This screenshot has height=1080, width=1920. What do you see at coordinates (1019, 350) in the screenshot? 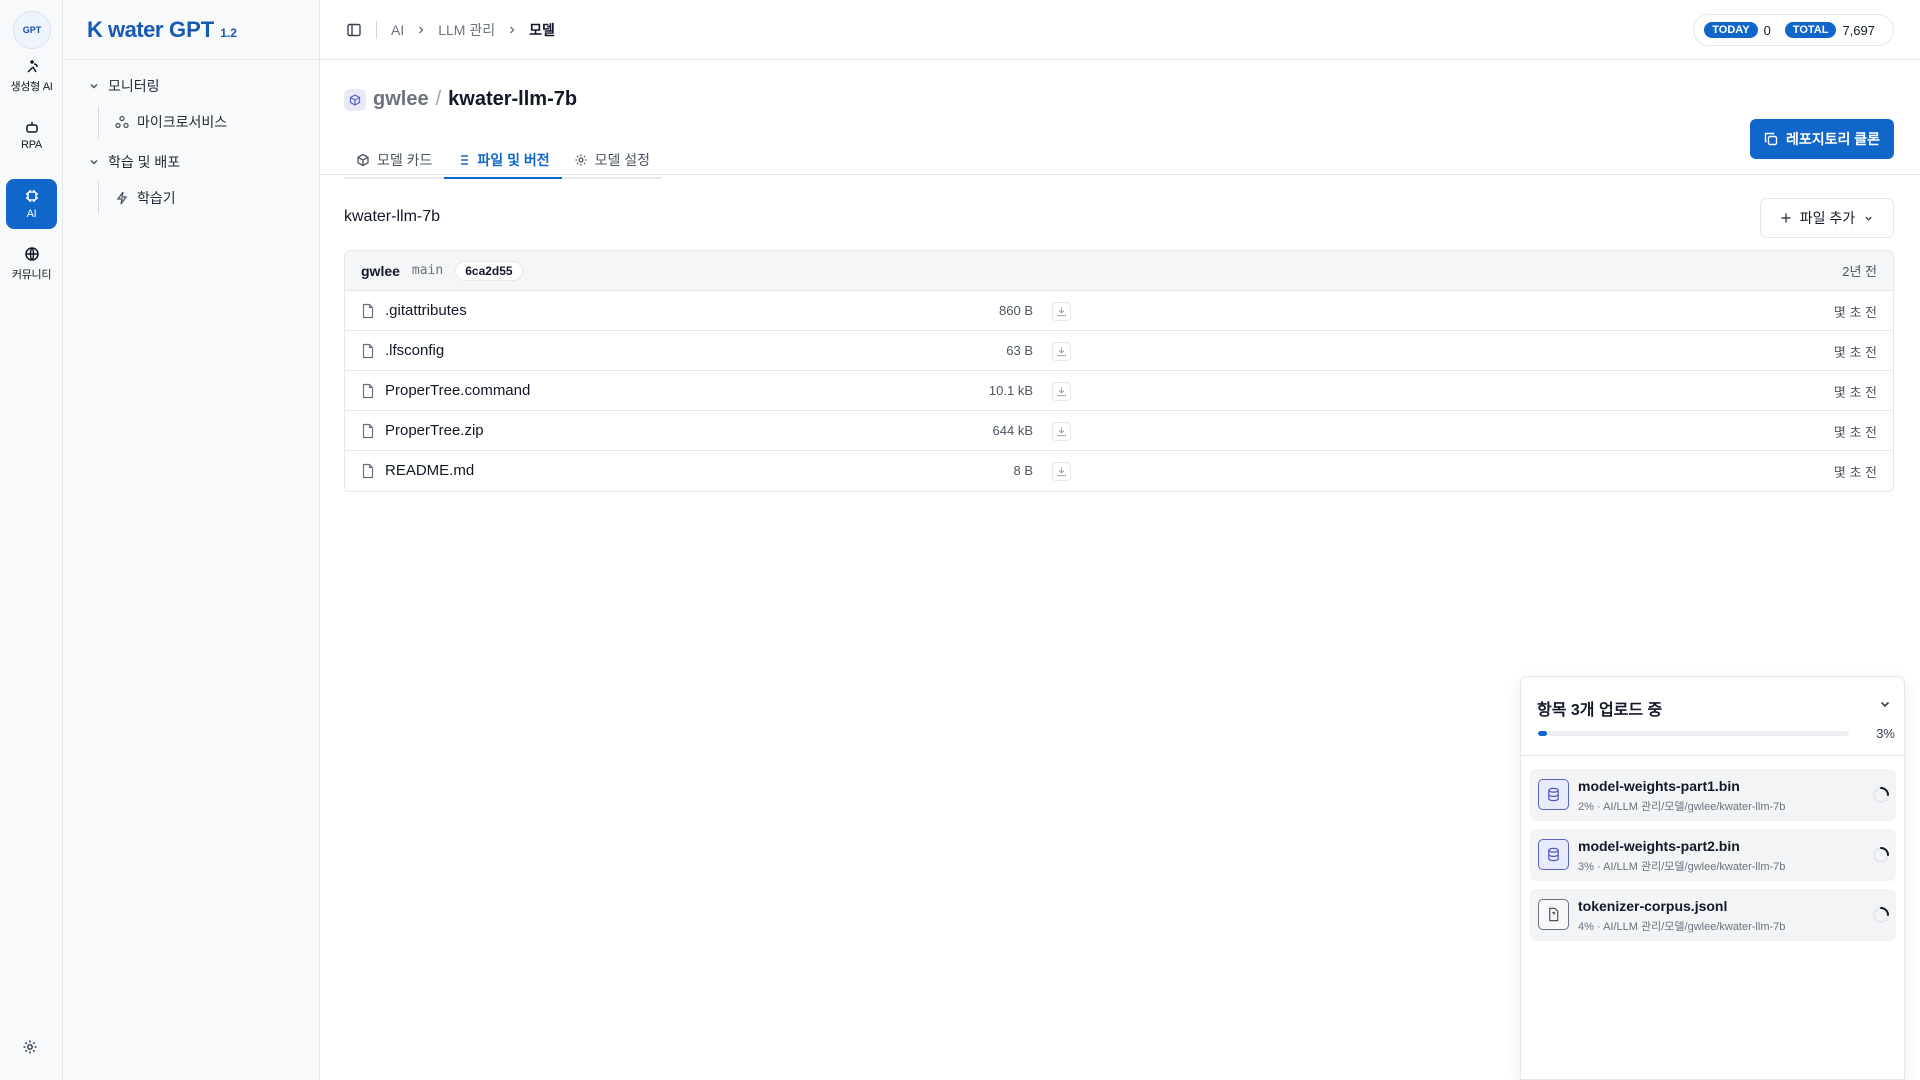
I see `file-size: 63 B` at bounding box center [1019, 350].